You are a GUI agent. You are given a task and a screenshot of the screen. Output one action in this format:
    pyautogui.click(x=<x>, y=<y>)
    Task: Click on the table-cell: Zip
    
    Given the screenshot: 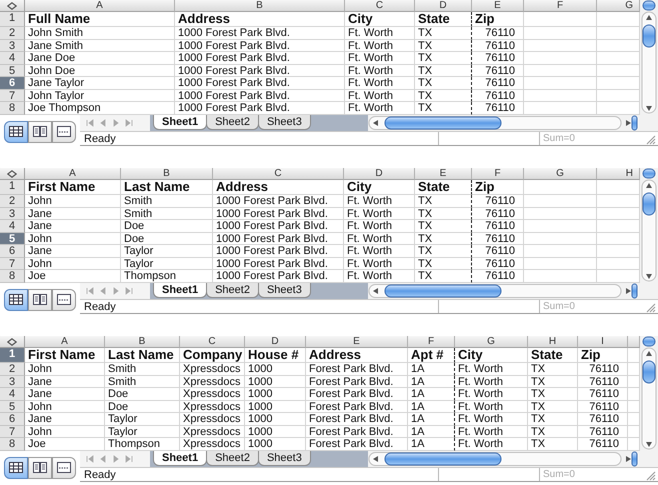 What is the action you would take?
    pyautogui.click(x=603, y=355)
    